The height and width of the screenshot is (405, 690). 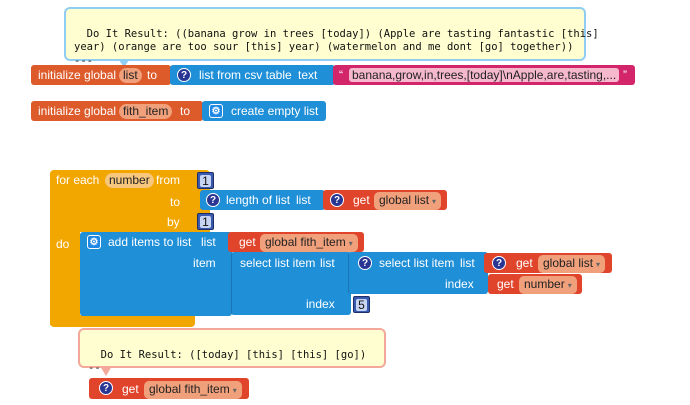 I want to click on from-value: 1, so click(x=205, y=181).